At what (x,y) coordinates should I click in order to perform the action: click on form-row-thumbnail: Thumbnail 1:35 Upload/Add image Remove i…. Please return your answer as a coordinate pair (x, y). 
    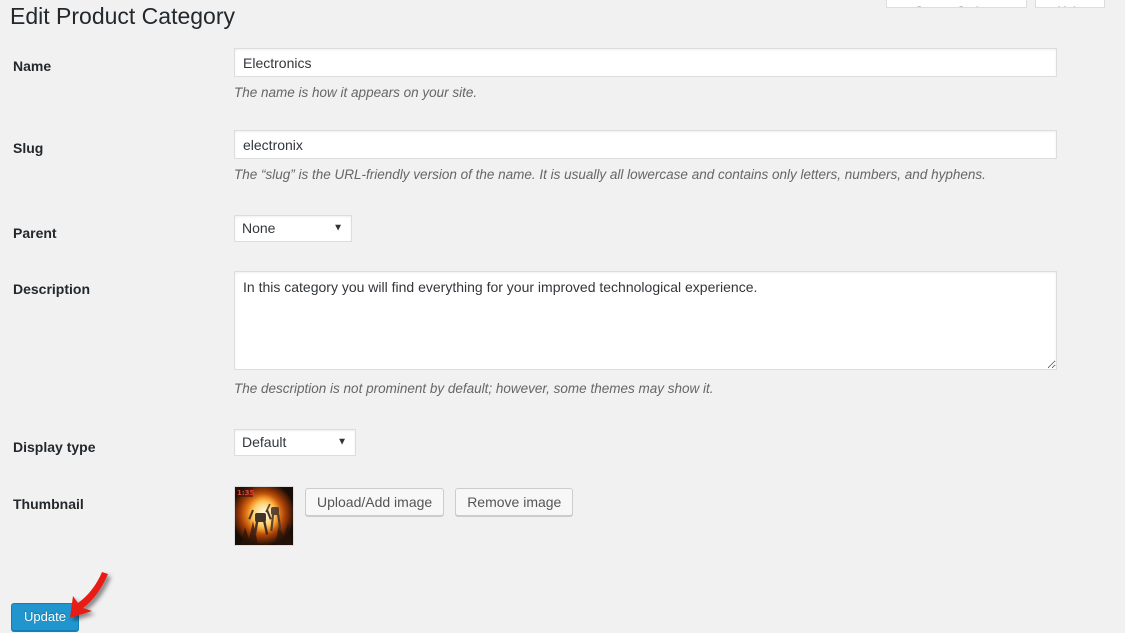
    Looking at the image, I should click on (562, 516).